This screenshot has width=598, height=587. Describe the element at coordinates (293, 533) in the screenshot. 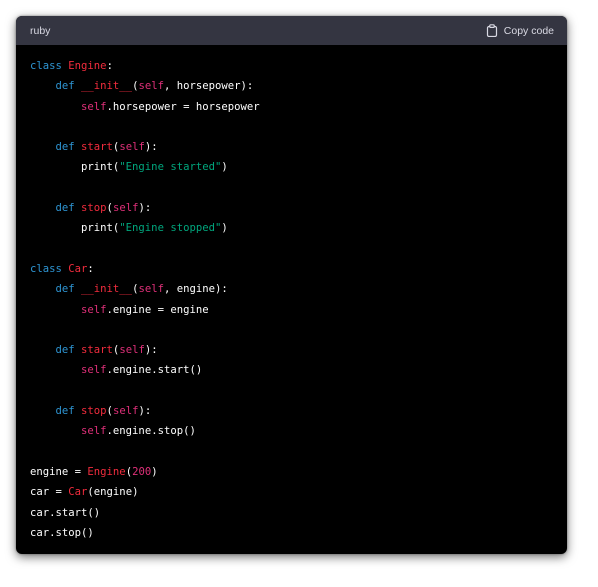

I see `code-line: car.stop()` at that location.